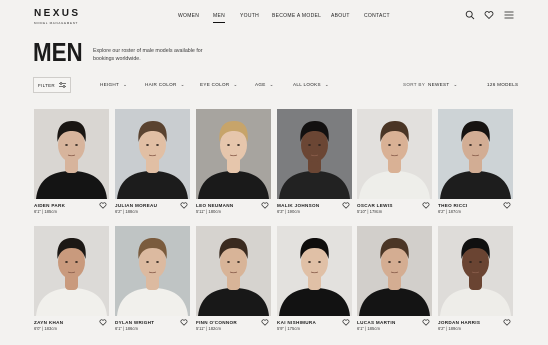 The height and width of the screenshot is (345, 548). What do you see at coordinates (489, 15) in the screenshot?
I see `heart-icon` at bounding box center [489, 15].